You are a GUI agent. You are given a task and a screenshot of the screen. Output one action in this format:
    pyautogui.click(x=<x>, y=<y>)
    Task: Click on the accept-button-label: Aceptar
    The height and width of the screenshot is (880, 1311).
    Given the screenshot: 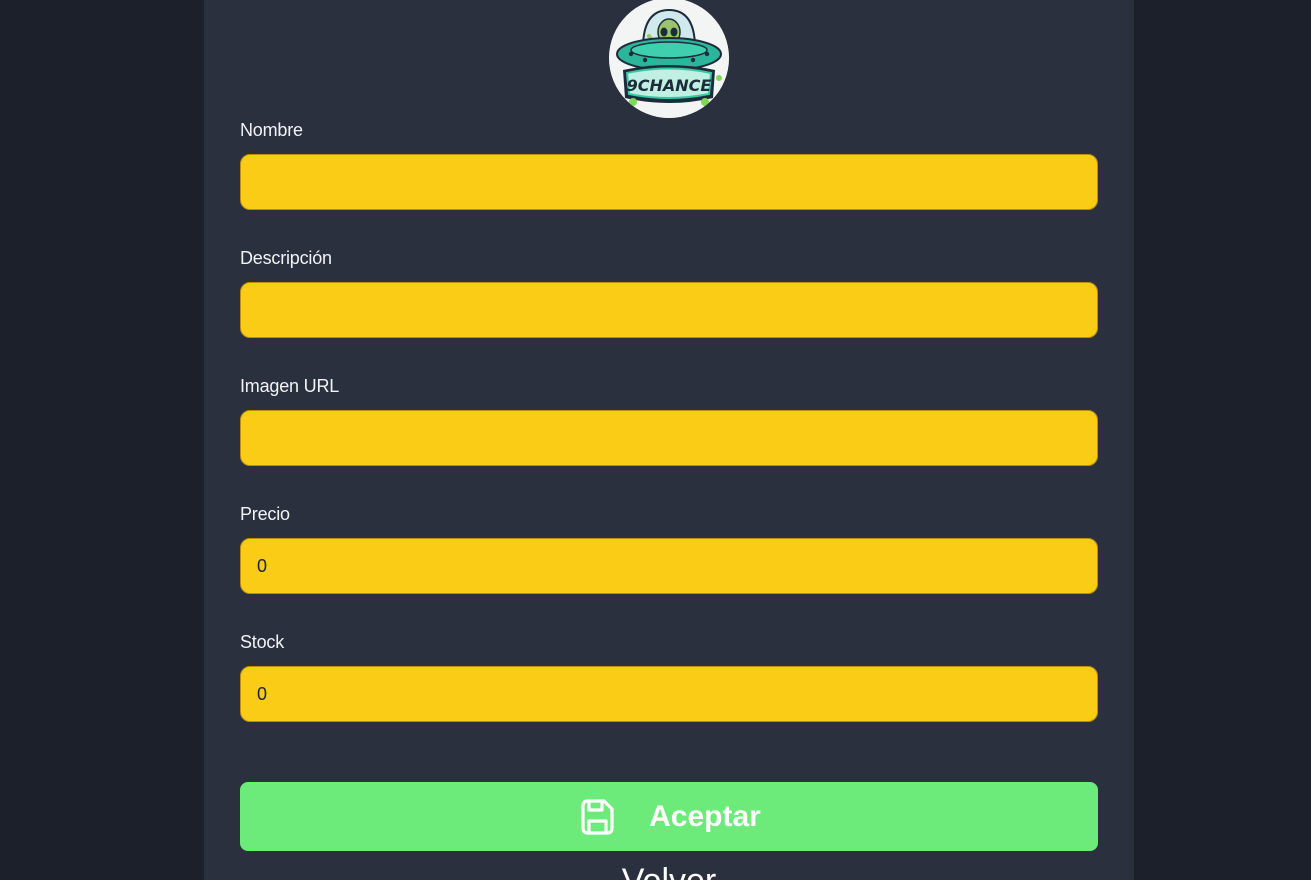 What is the action you would take?
    pyautogui.click(x=705, y=816)
    